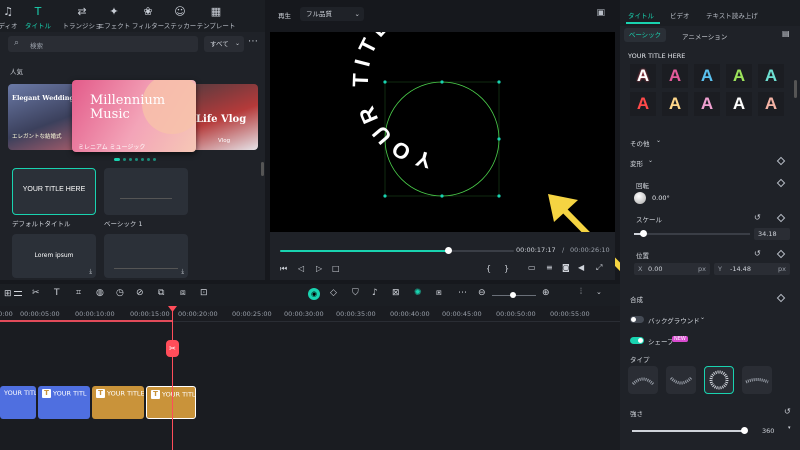 Image resolution: width=800 pixels, height=450 pixels. Describe the element at coordinates (396, 293) in the screenshot. I see `ai-icon: ⊠` at that location.